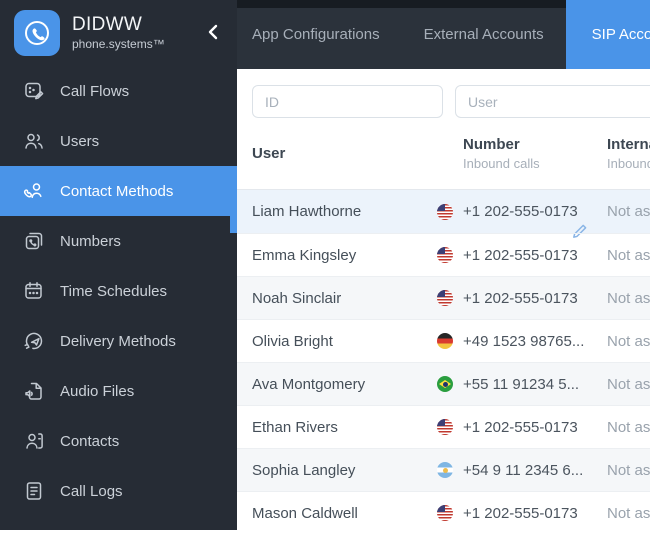  What do you see at coordinates (305, 513) in the screenshot?
I see `user-name: Mason Caldwell` at bounding box center [305, 513].